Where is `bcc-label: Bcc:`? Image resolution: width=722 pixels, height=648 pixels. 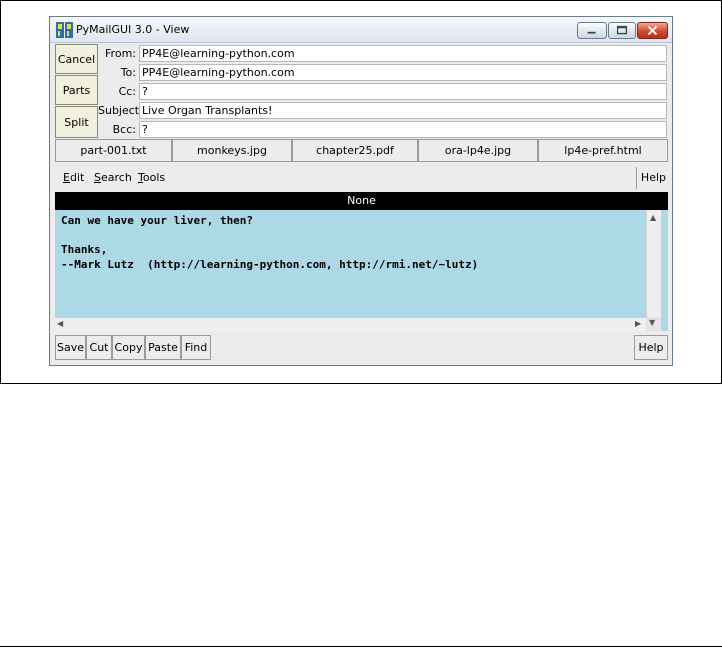 bcc-label: Bcc: is located at coordinates (124, 129).